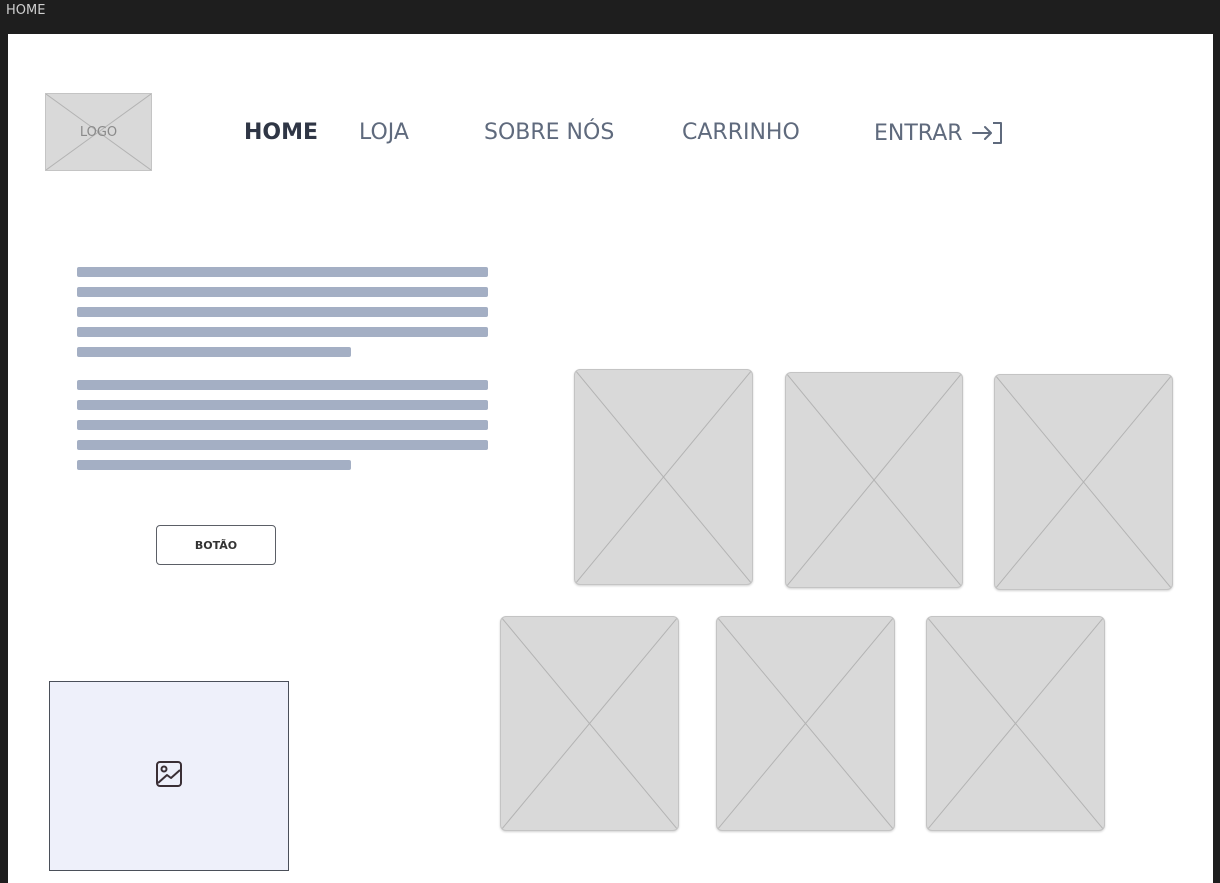  I want to click on nav-entrar-label: ENTRAR, so click(918, 133).